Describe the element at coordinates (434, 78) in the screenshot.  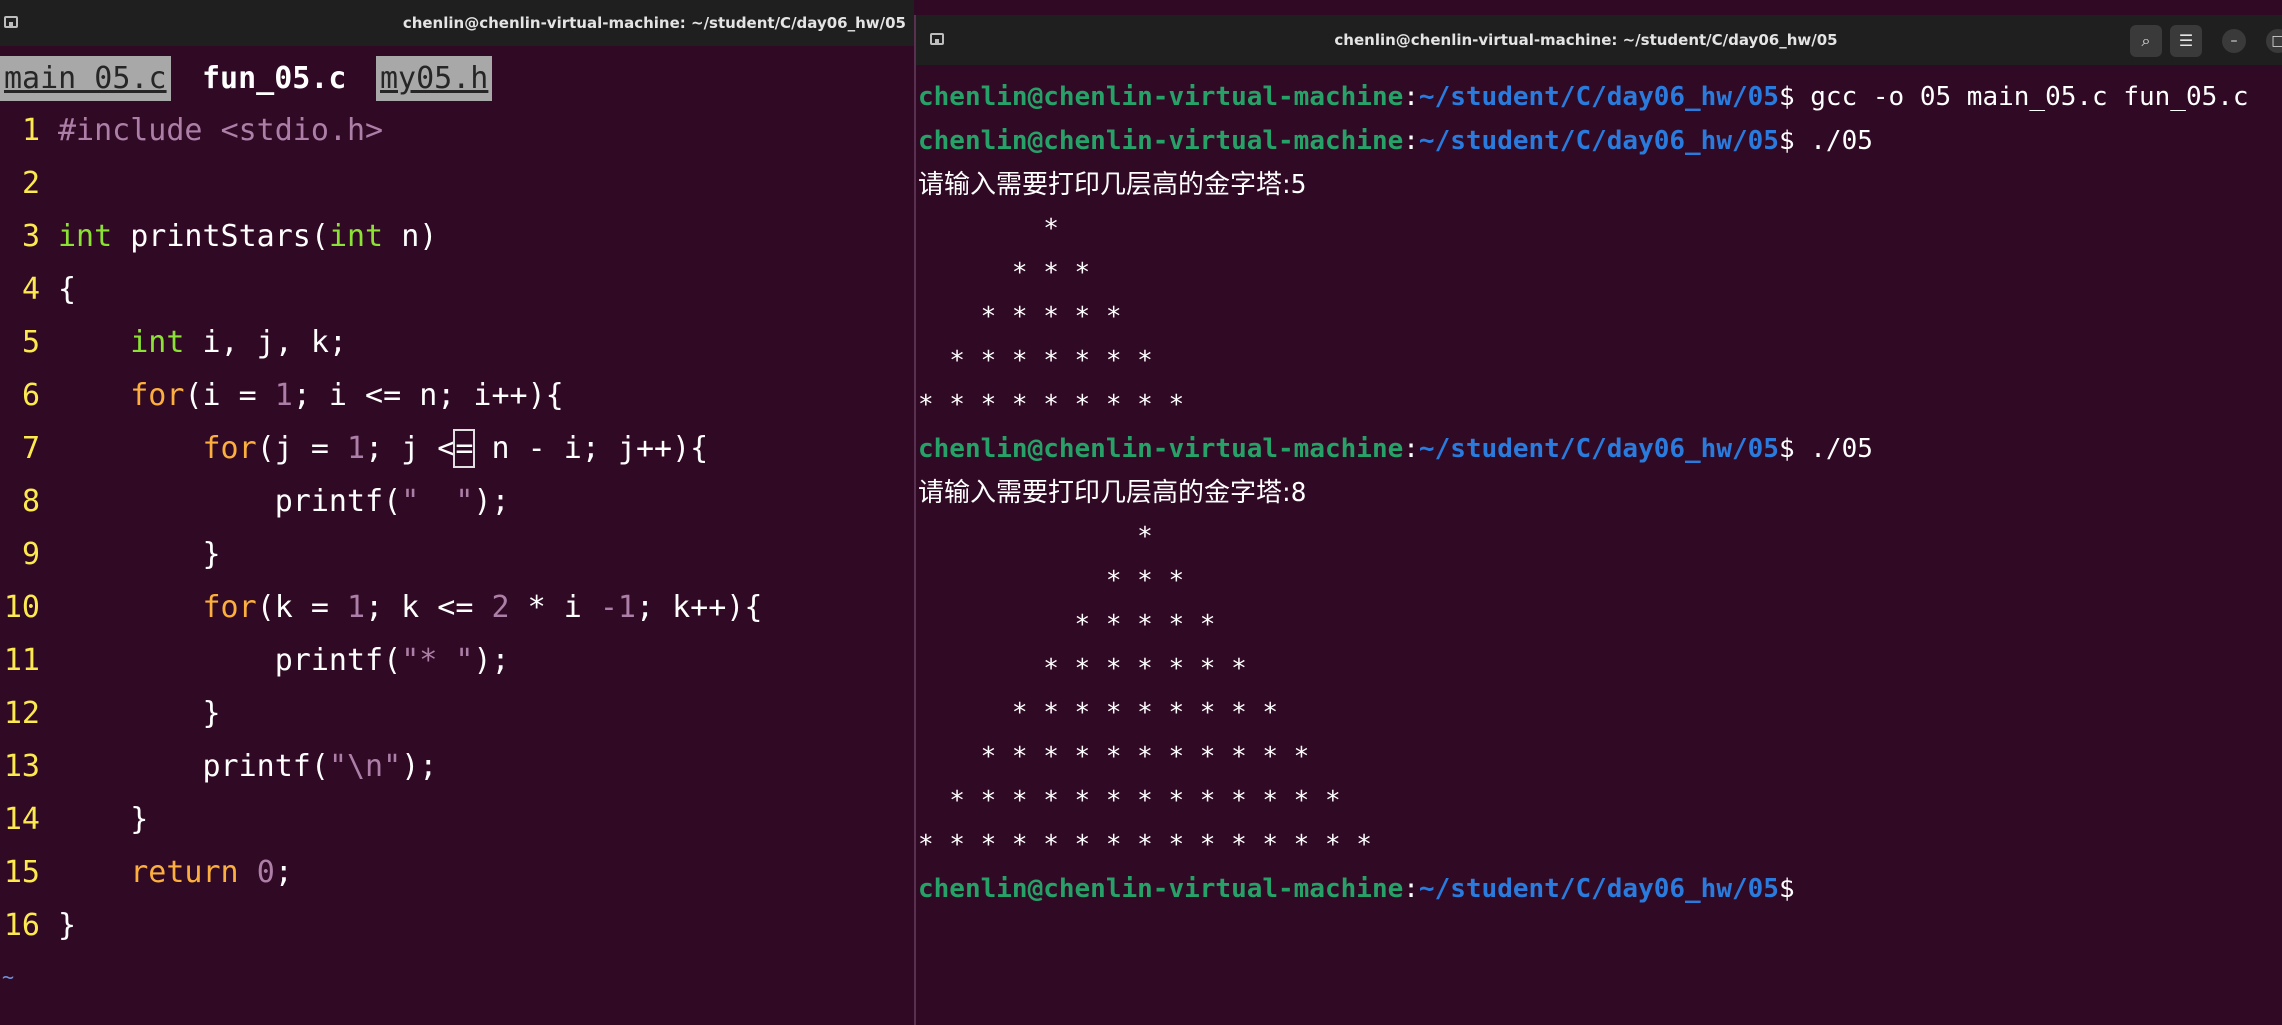
I see `tab-my05: my05.h` at that location.